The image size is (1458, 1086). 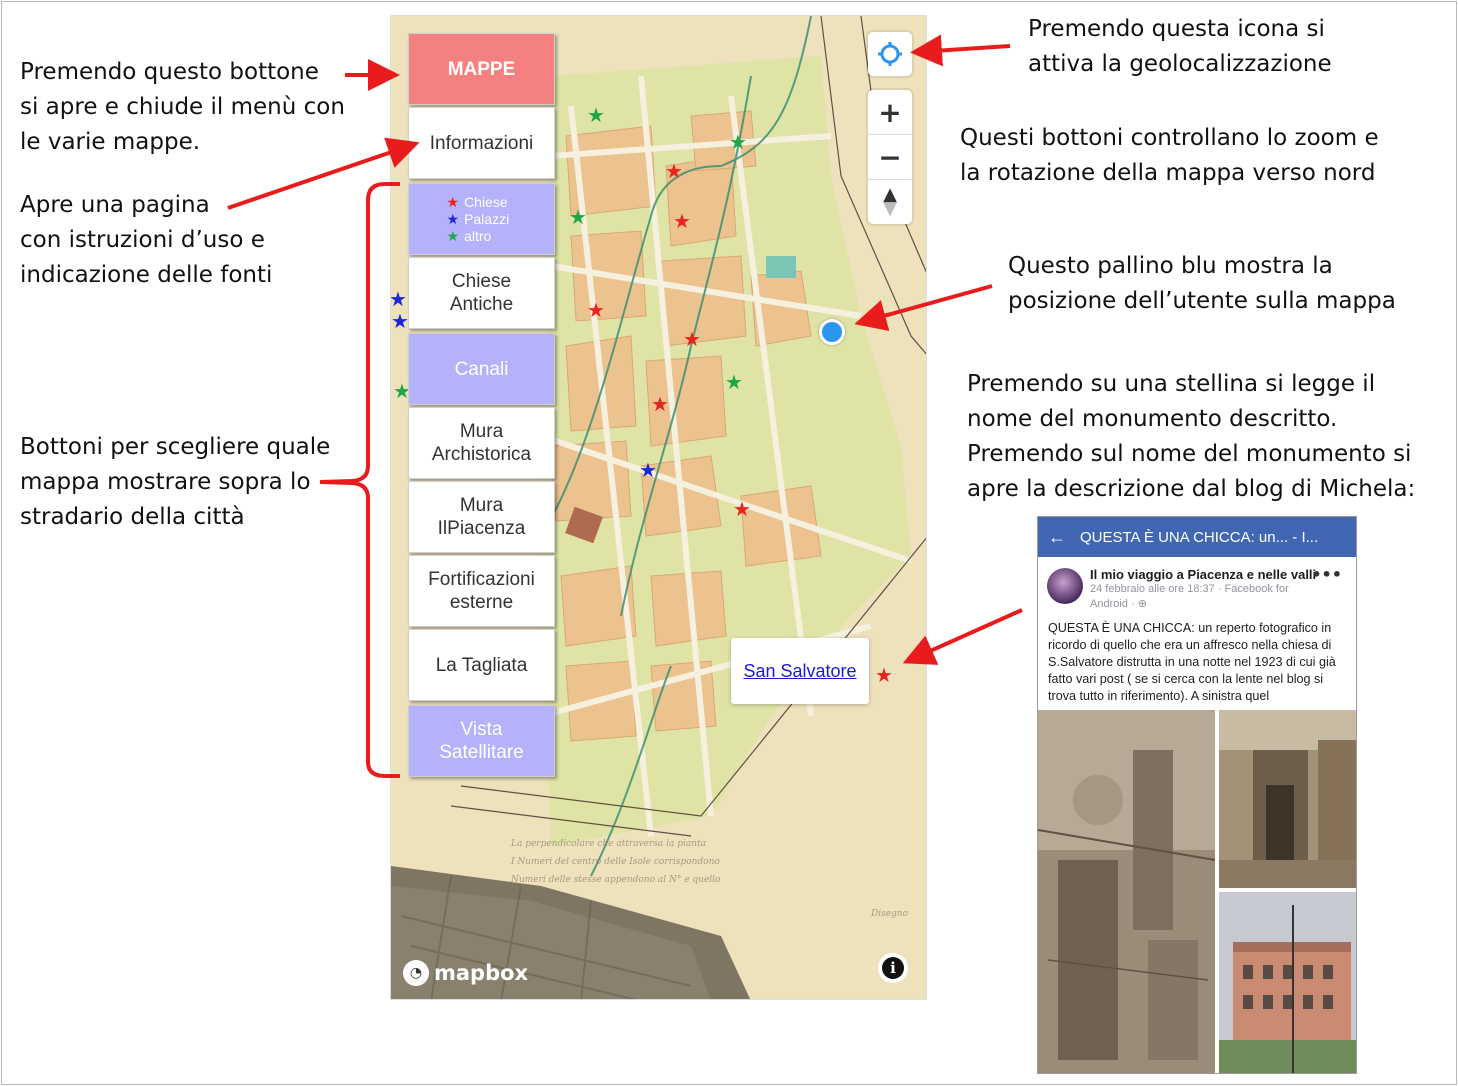 I want to click on plus-icon: +, so click(x=890, y=112).